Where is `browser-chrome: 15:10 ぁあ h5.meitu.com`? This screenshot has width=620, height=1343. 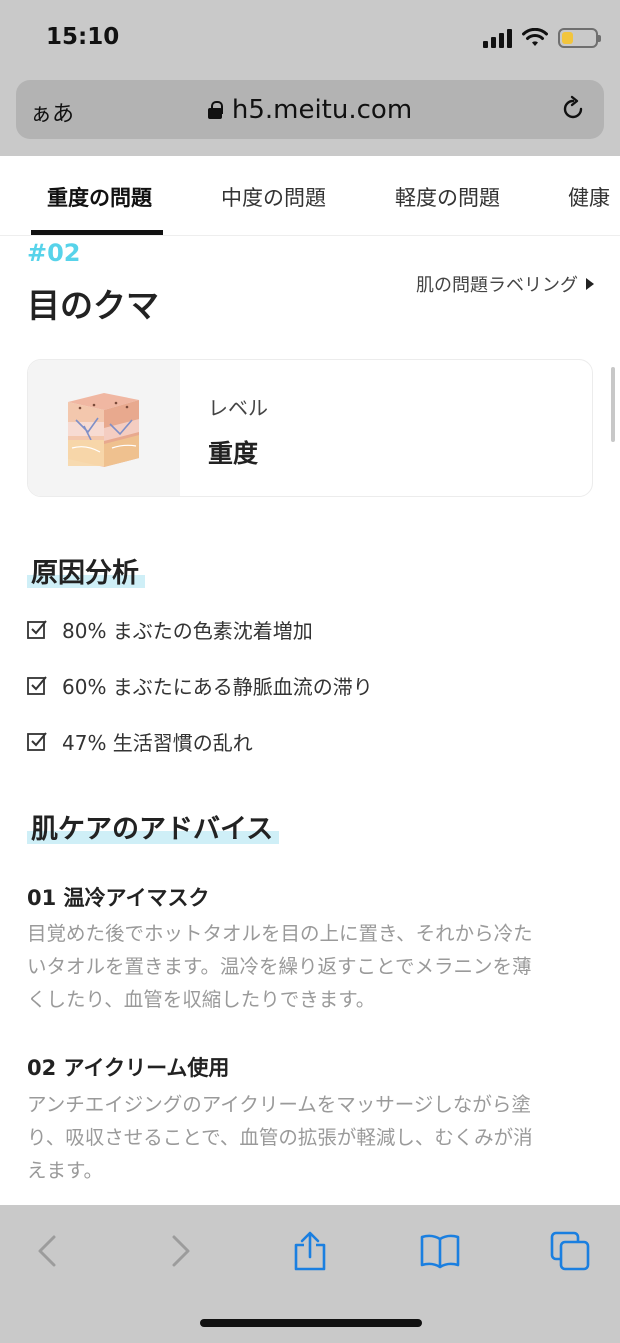
browser-chrome: 15:10 ぁあ h5.meitu.com is located at coordinates (310, 78).